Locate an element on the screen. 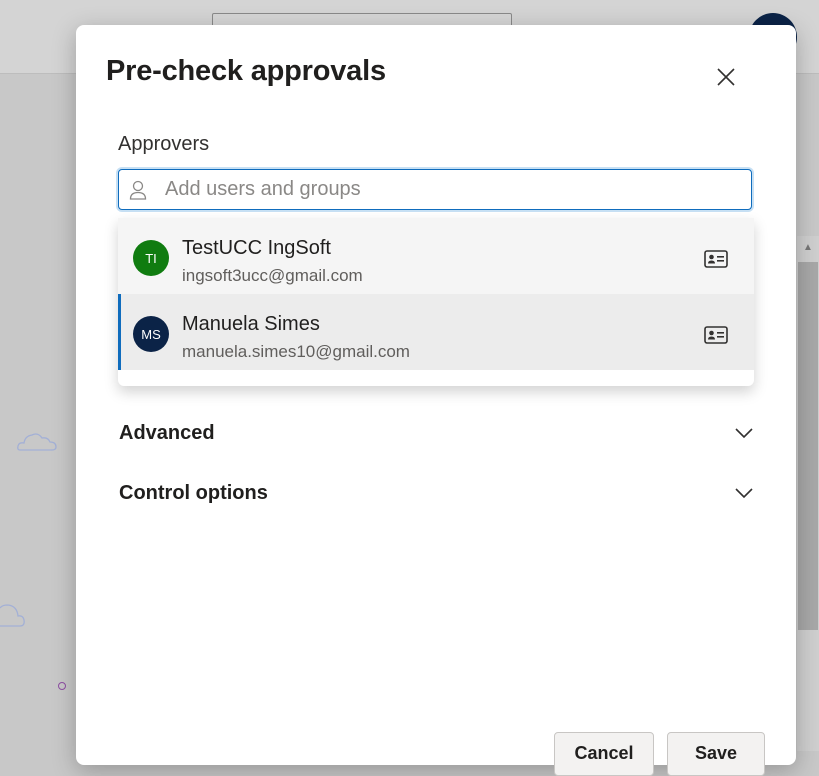  close-button is located at coordinates (726, 77).